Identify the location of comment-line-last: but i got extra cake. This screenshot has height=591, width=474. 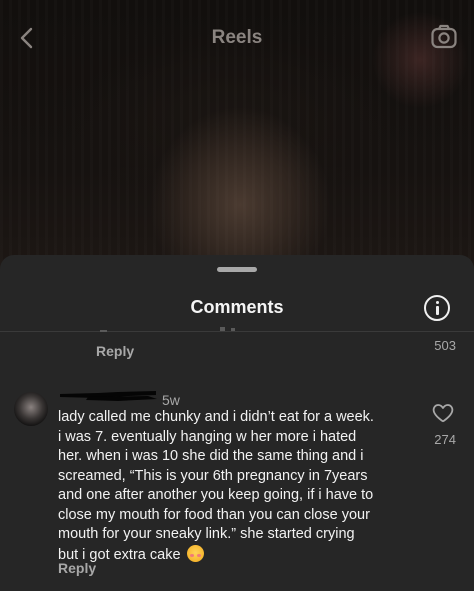
(238, 555).